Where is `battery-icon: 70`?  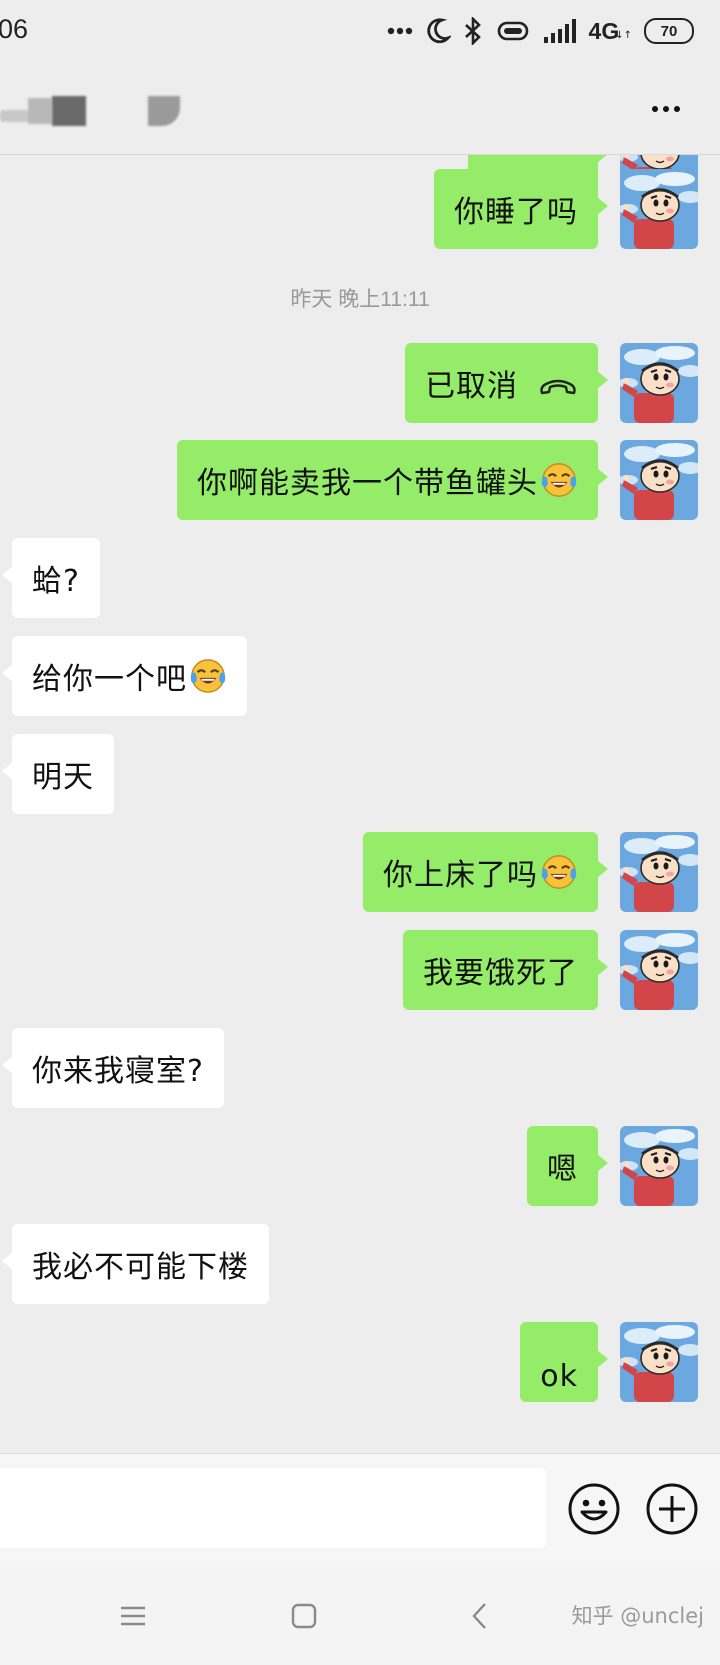
battery-icon: 70 is located at coordinates (669, 31).